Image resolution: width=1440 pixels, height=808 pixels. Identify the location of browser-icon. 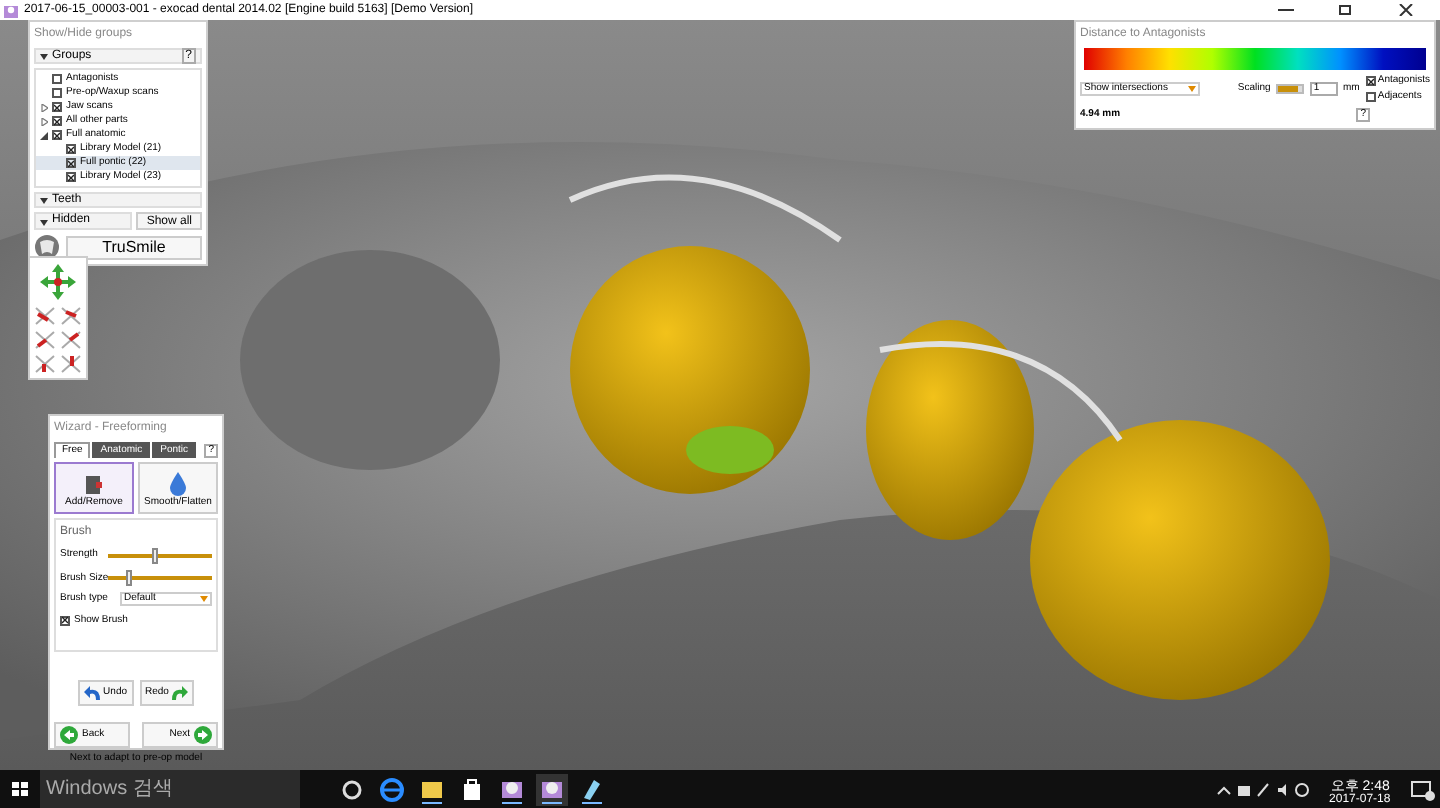
(392, 789).